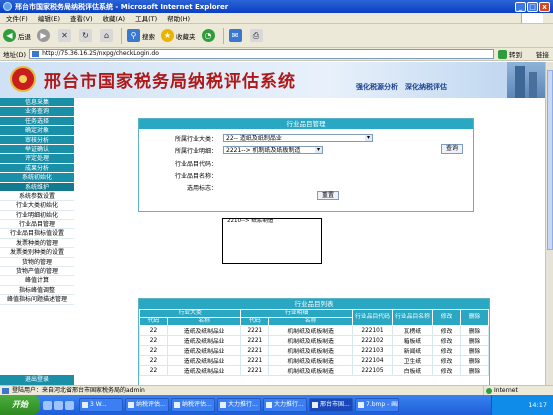 The image size is (553, 415). Describe the element at coordinates (520, 6) in the screenshot. I see `minimize-button: _` at that location.